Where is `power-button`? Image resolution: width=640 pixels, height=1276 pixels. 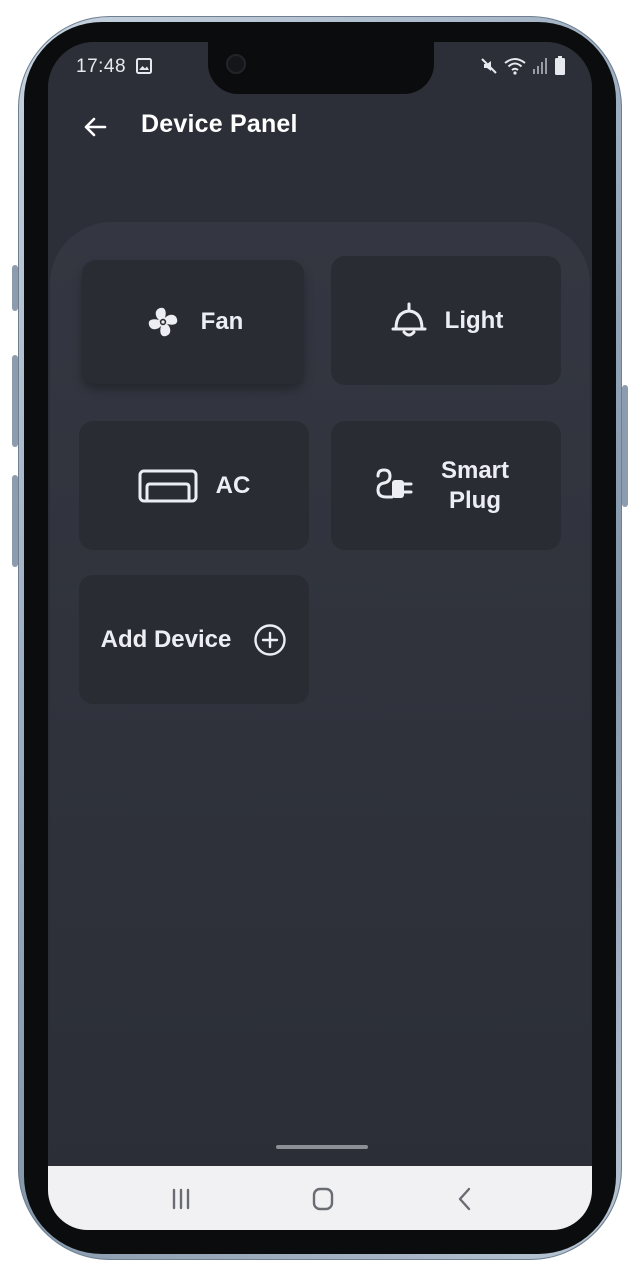
power-button is located at coordinates (625, 446).